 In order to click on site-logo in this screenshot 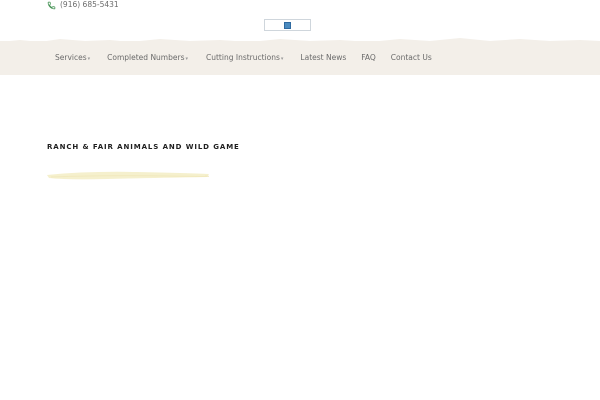, I will do `click(287, 25)`.